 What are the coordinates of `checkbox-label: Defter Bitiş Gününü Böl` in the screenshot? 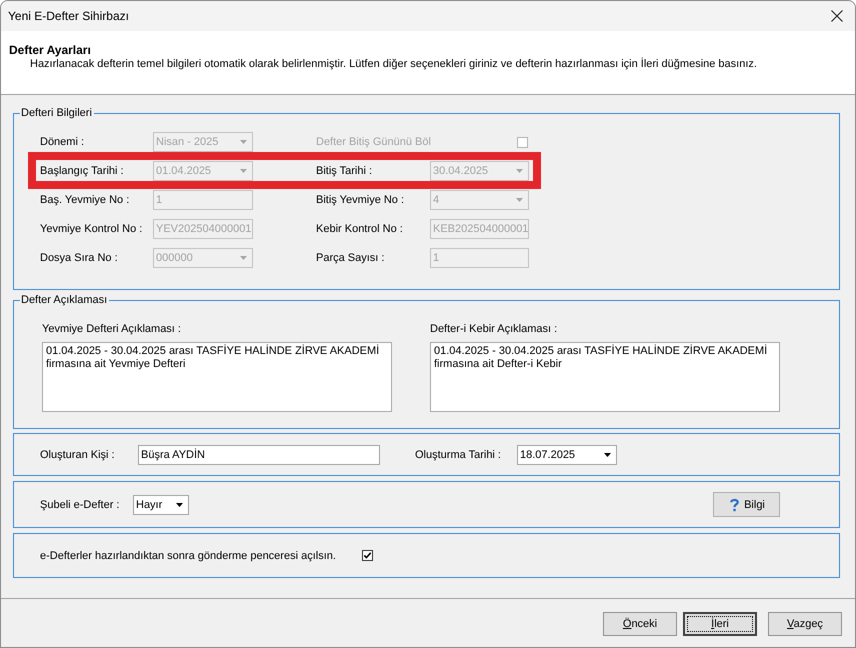 It's located at (373, 142).